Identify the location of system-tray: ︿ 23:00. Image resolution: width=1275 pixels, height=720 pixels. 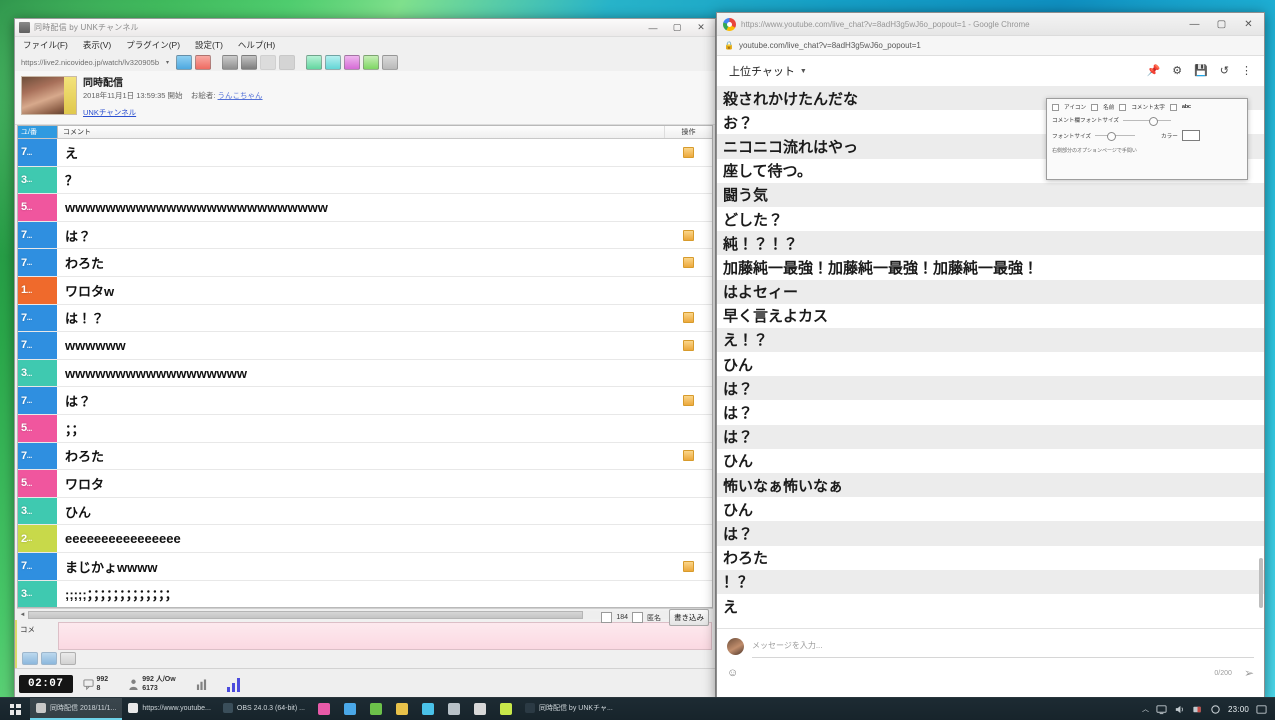
(1208, 709).